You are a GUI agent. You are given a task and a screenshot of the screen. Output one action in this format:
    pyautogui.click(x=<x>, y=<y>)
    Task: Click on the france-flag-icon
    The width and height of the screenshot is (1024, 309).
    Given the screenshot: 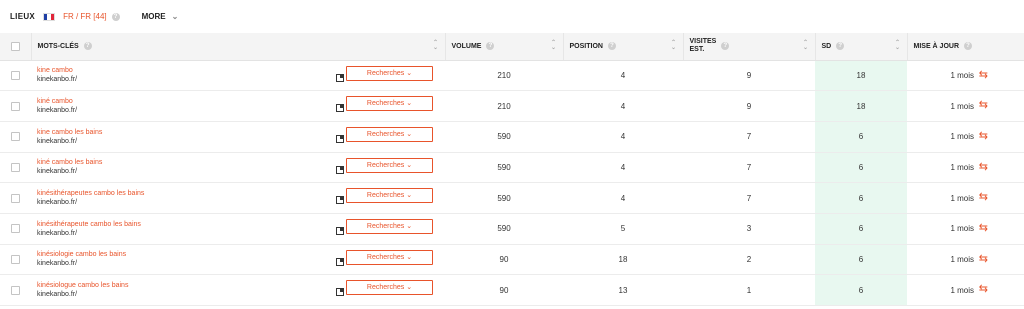 What is the action you would take?
    pyautogui.click(x=49, y=16)
    